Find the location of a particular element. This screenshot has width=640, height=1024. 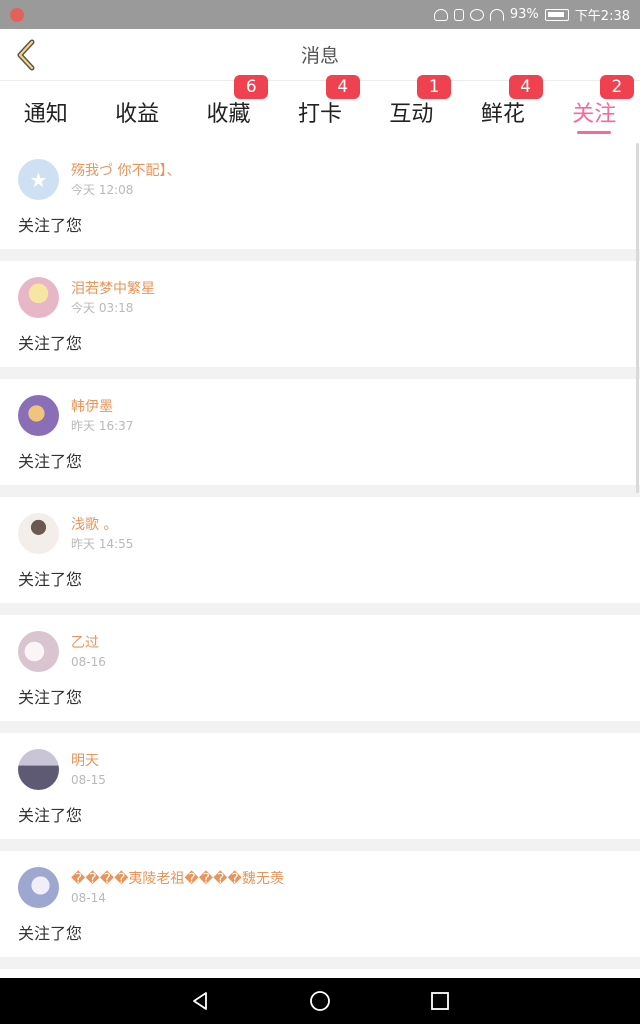

triangle-back-icon is located at coordinates (200, 1001).